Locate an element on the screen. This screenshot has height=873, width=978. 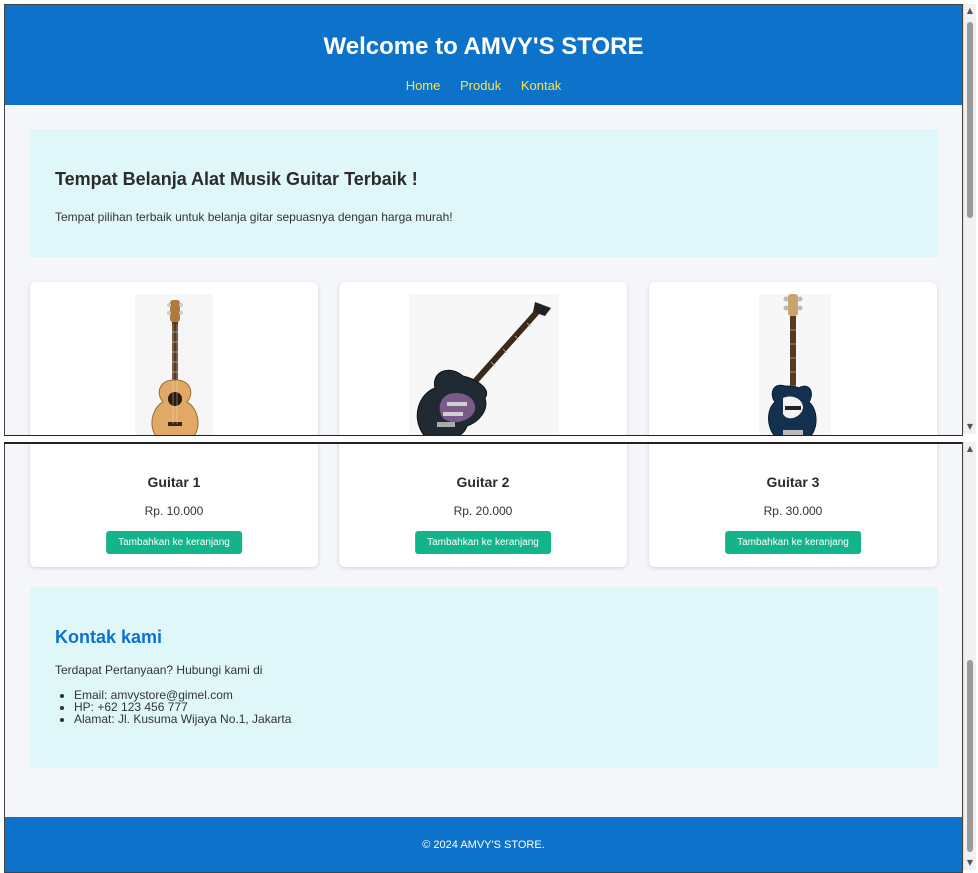
nav-link-produk: Produk is located at coordinates (480, 85).